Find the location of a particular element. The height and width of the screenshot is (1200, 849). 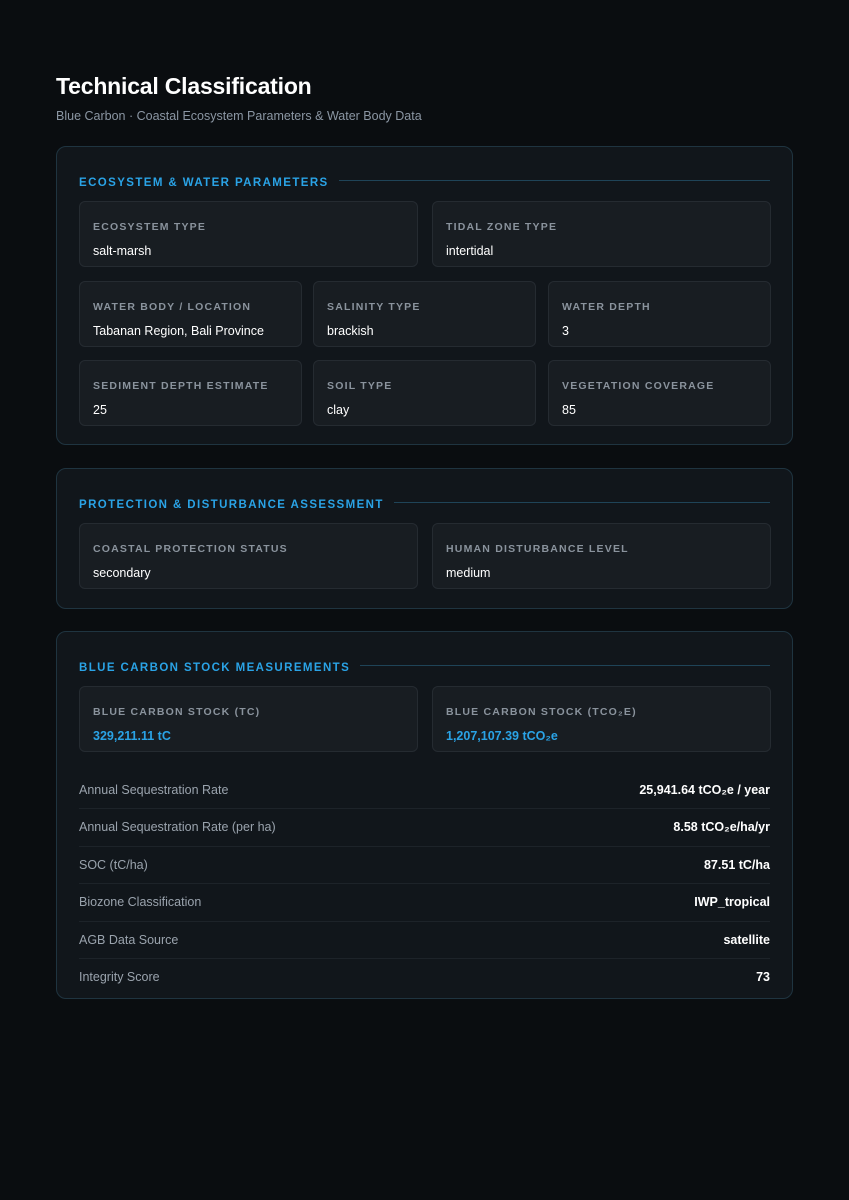

field-label: SALINITY TYPE is located at coordinates (374, 307).